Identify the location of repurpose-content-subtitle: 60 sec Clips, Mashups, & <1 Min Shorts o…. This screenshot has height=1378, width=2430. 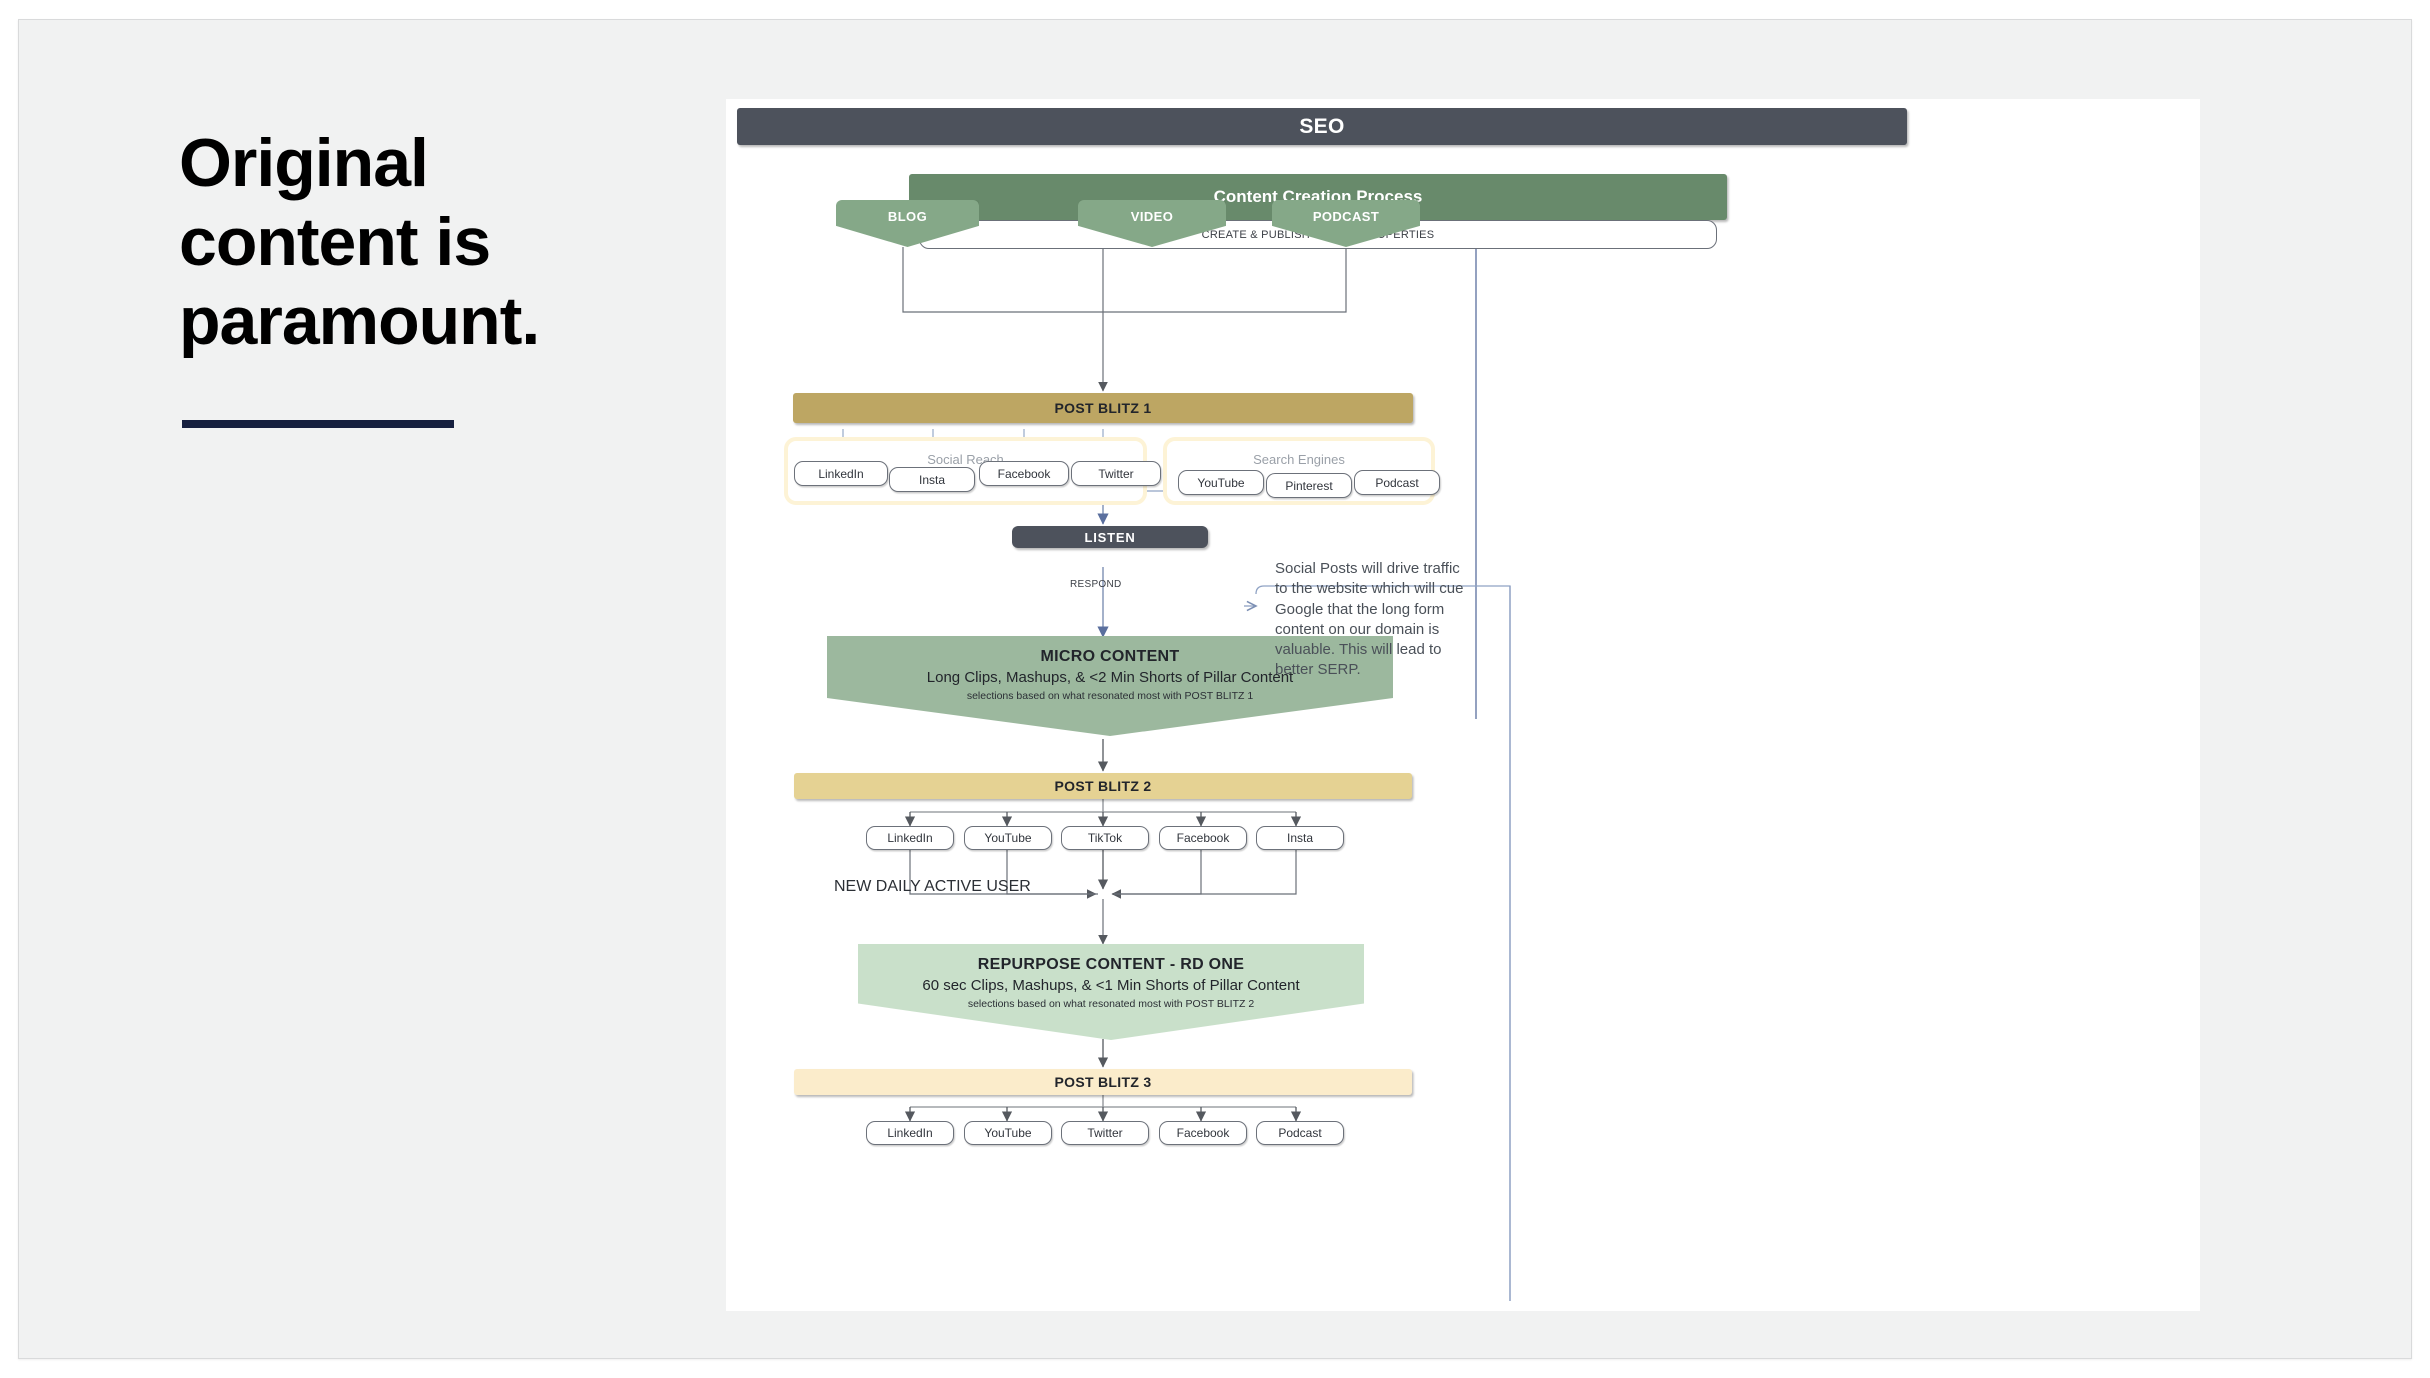
(1111, 985).